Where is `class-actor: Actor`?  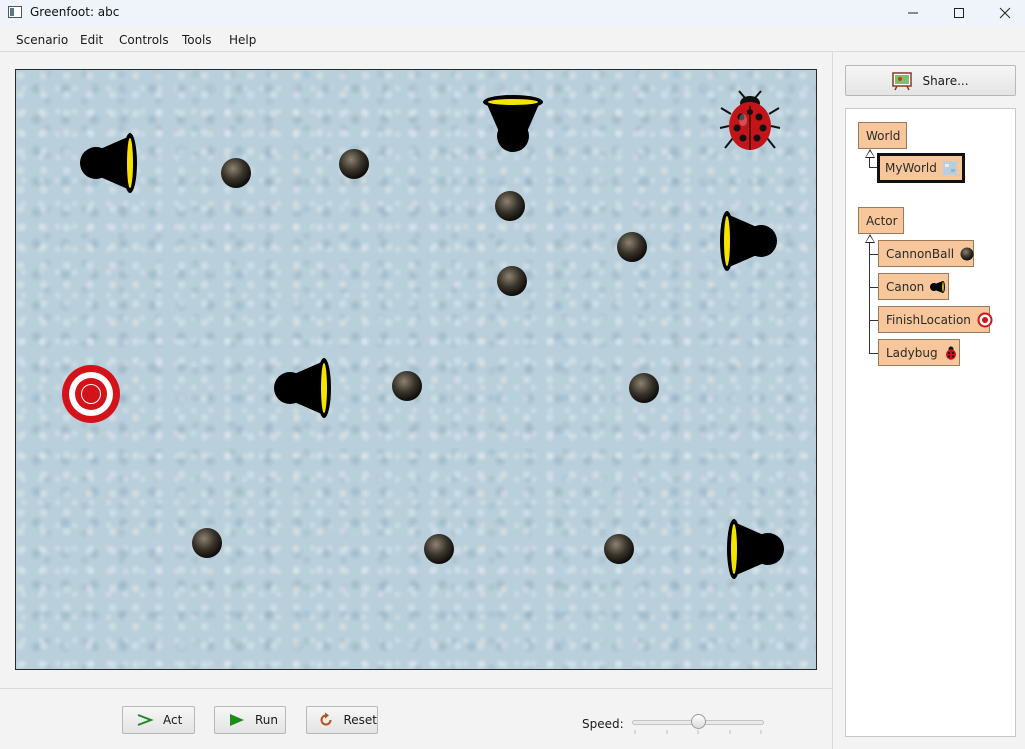 class-actor: Actor is located at coordinates (881, 220).